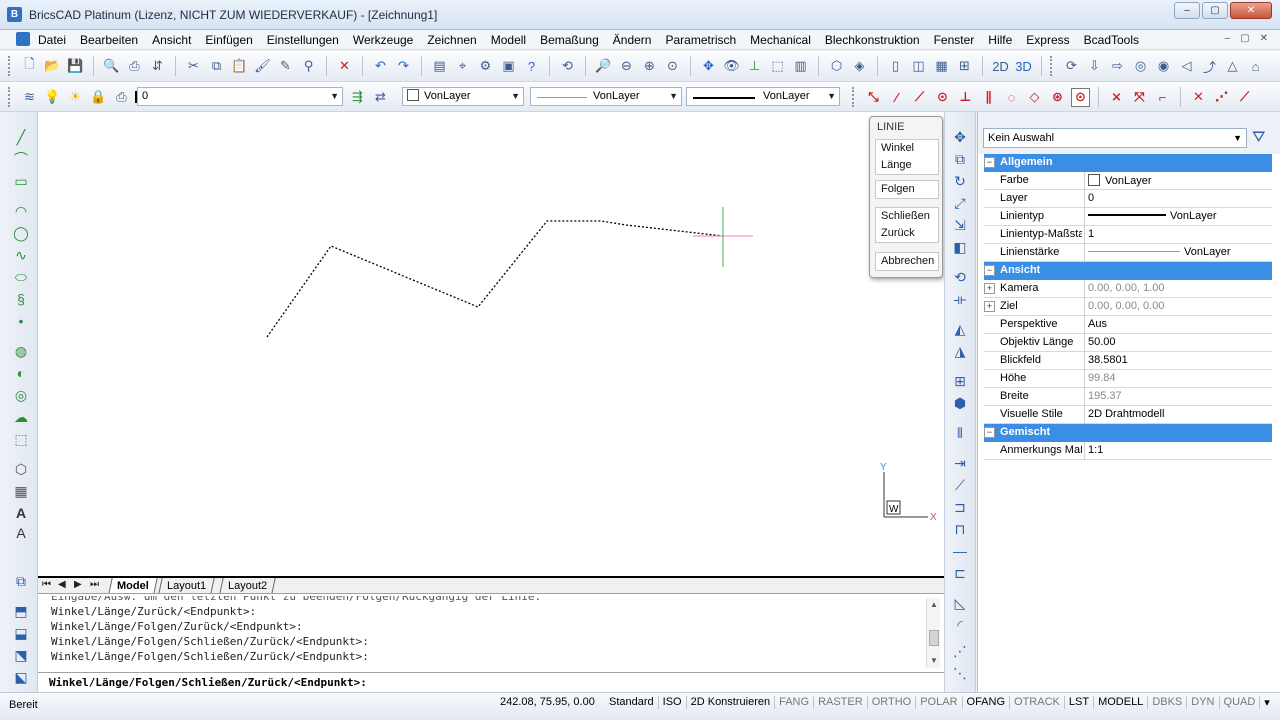  I want to click on divide-icon: ⋰, so click(960, 651).